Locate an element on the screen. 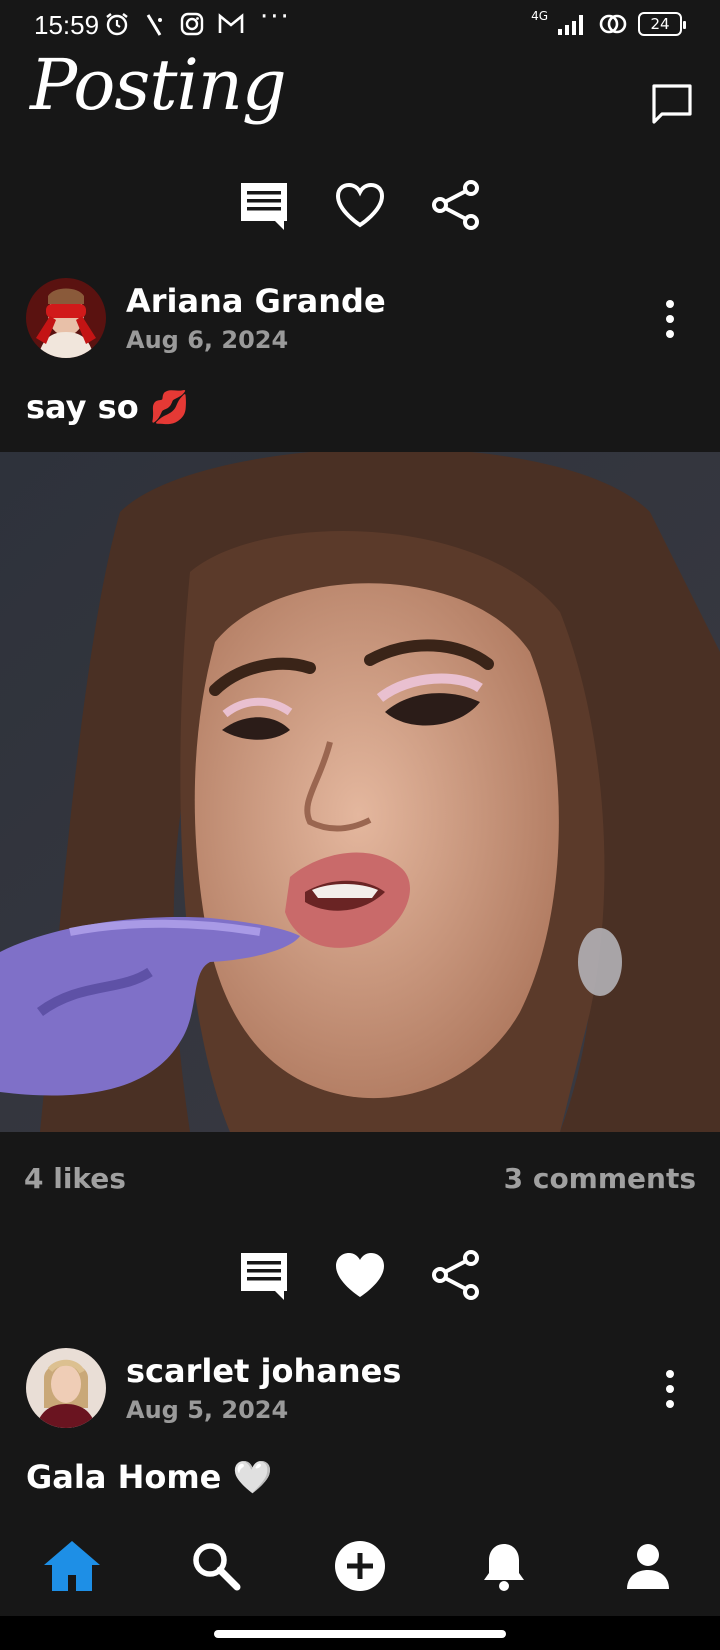 This screenshot has width=720, height=1650. heart-filled-icon is located at coordinates (360, 1275).